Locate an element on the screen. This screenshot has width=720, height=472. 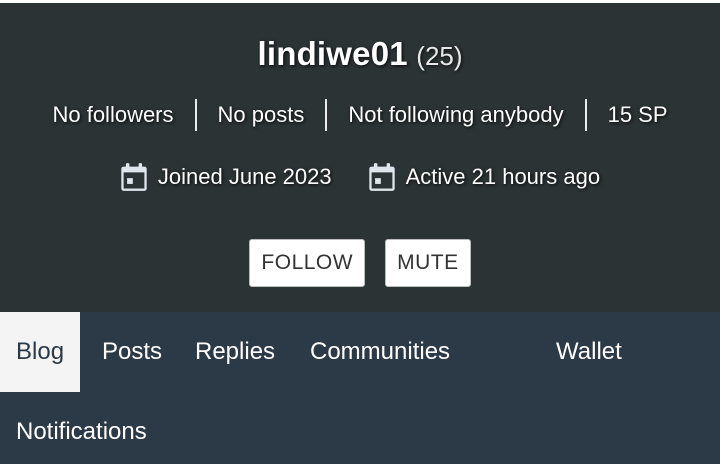
tab-blog: Blog is located at coordinates (40, 352).